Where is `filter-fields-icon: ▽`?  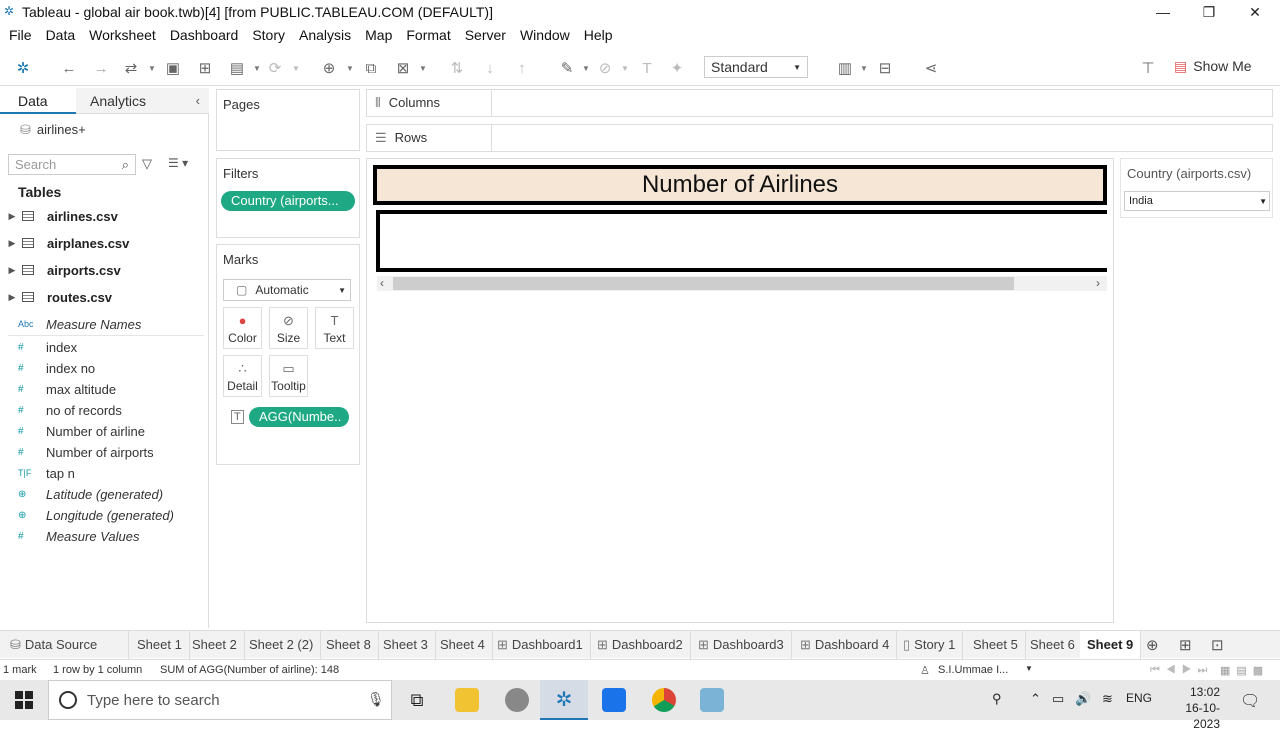 filter-fields-icon: ▽ is located at coordinates (147, 164).